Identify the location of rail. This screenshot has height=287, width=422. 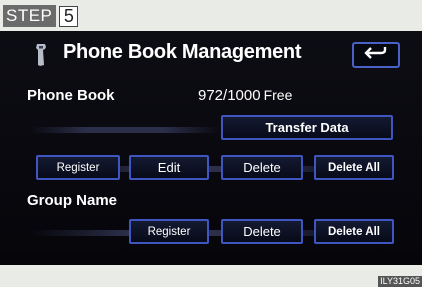
(125, 130).